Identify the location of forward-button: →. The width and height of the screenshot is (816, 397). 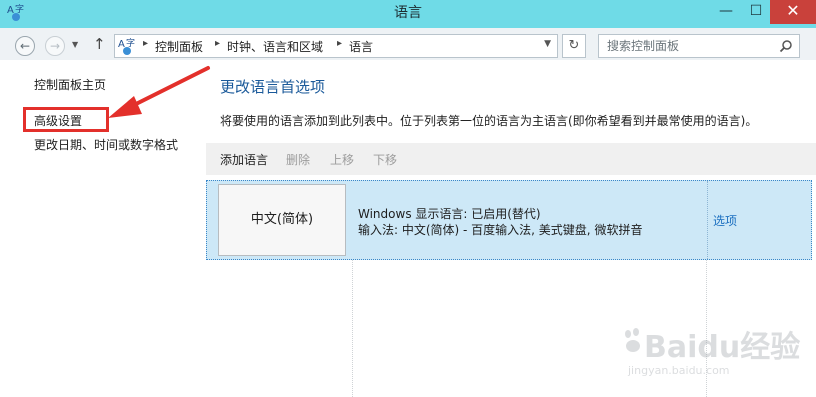
(55, 46).